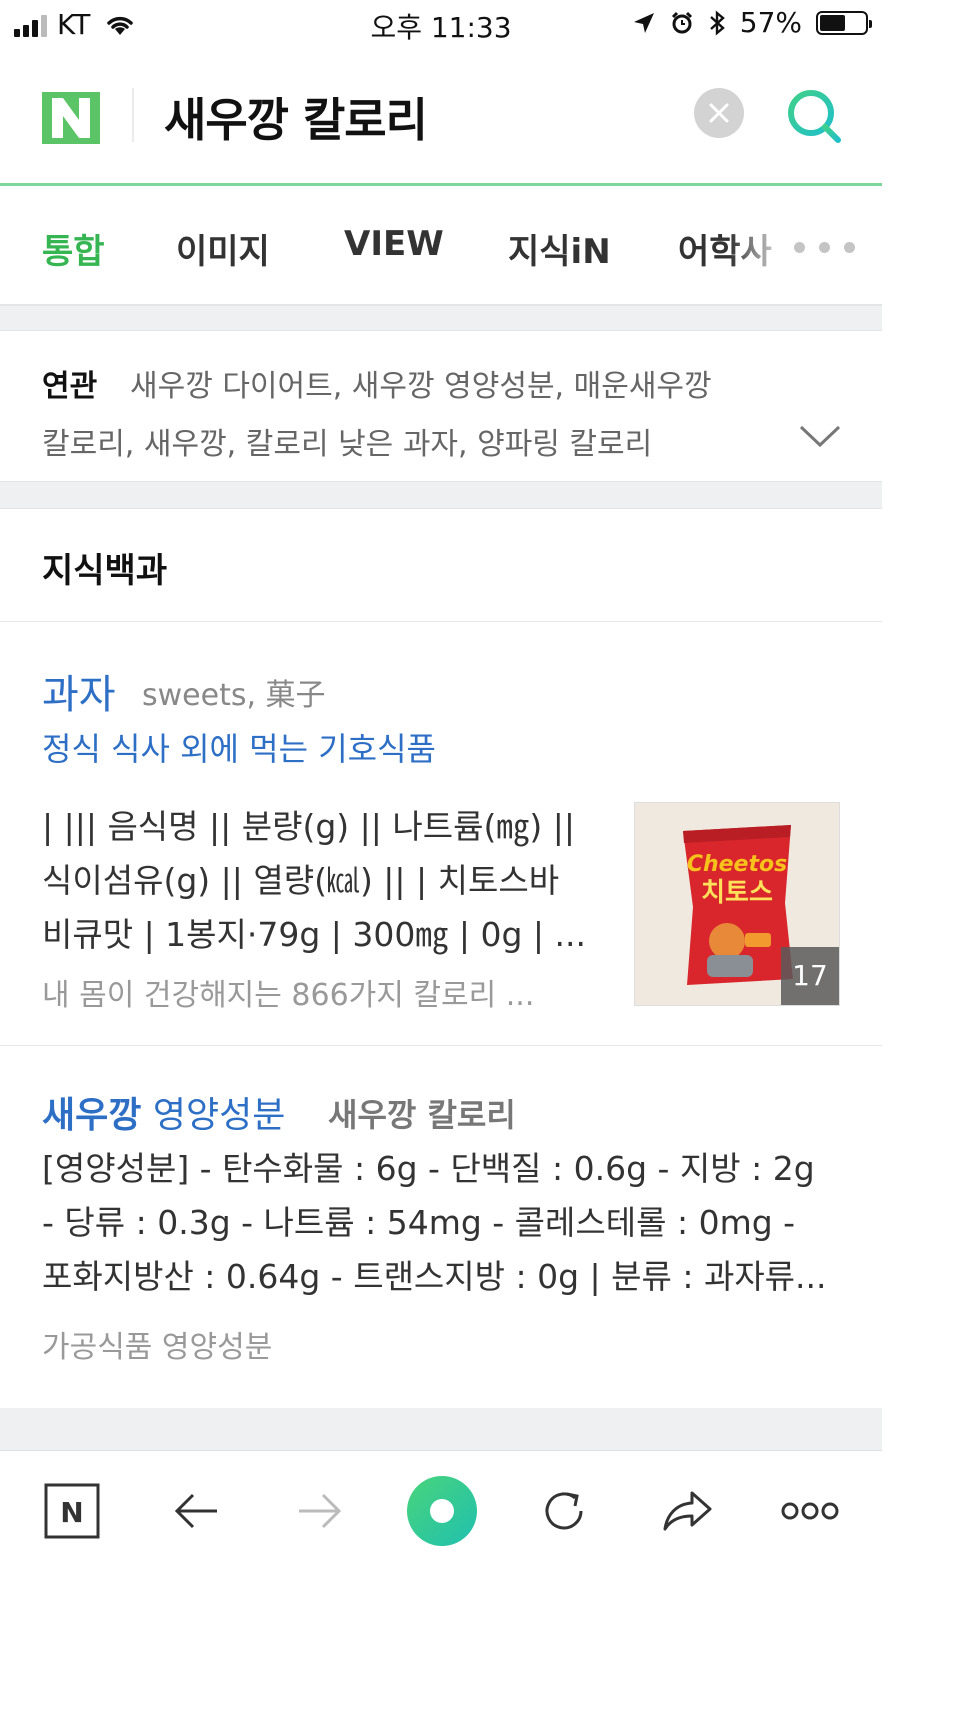 This screenshot has height=1718, width=966. I want to click on search-tabs: 통합 이미지 VIEW 지식iN 어학사, so click(441, 246).